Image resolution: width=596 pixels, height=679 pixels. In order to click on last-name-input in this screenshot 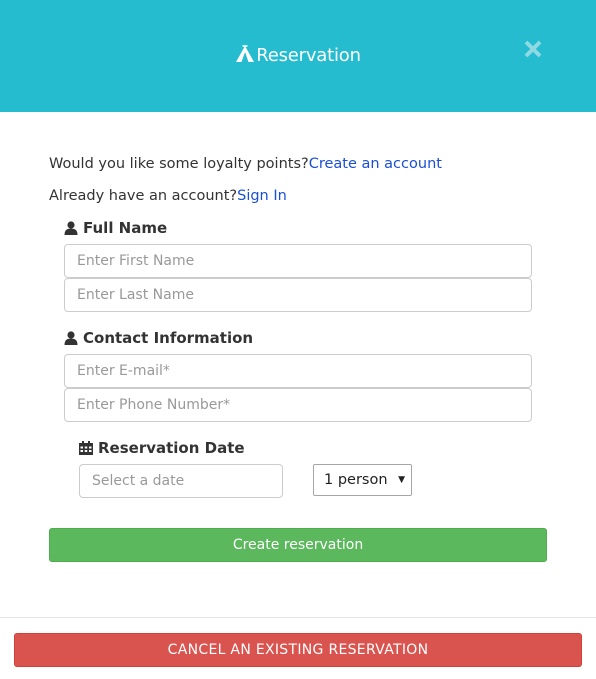, I will do `click(298, 295)`.